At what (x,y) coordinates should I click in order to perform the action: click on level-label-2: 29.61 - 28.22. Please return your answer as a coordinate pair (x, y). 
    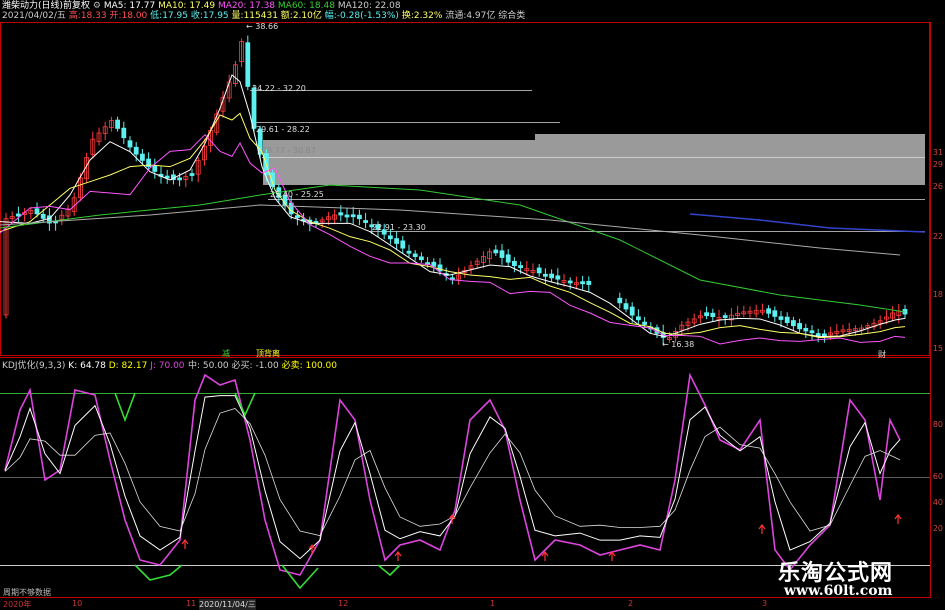
    Looking at the image, I should click on (283, 129).